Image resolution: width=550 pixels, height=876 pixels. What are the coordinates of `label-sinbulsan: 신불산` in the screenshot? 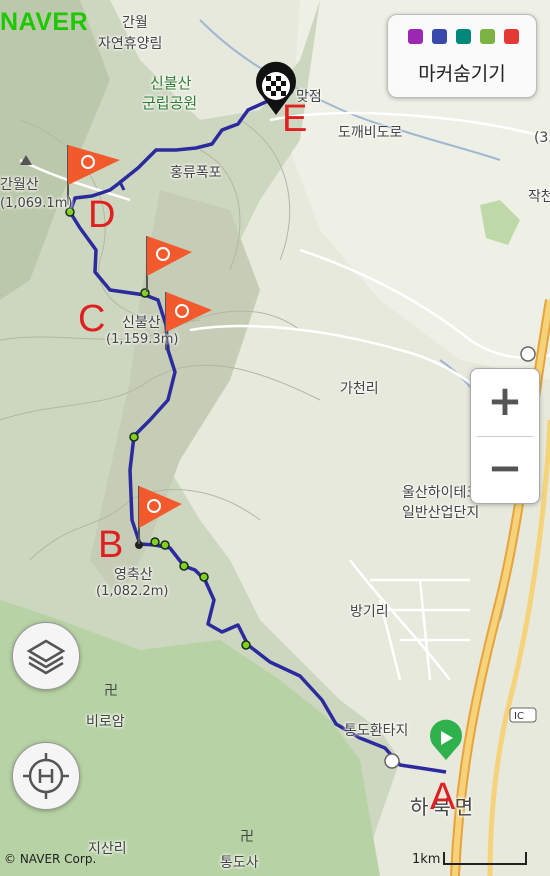 It's located at (141, 323).